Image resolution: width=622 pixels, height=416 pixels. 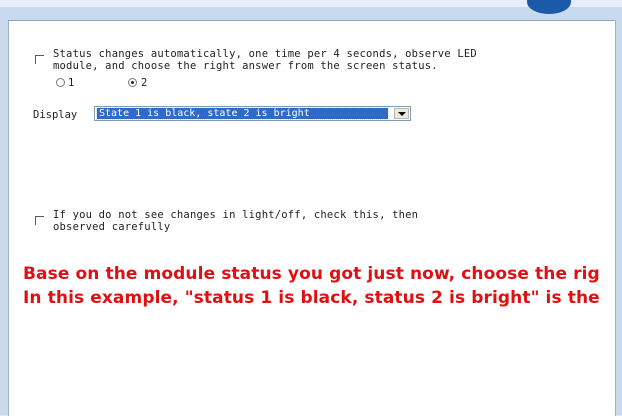 I want to click on display-label: Display, so click(x=55, y=115).